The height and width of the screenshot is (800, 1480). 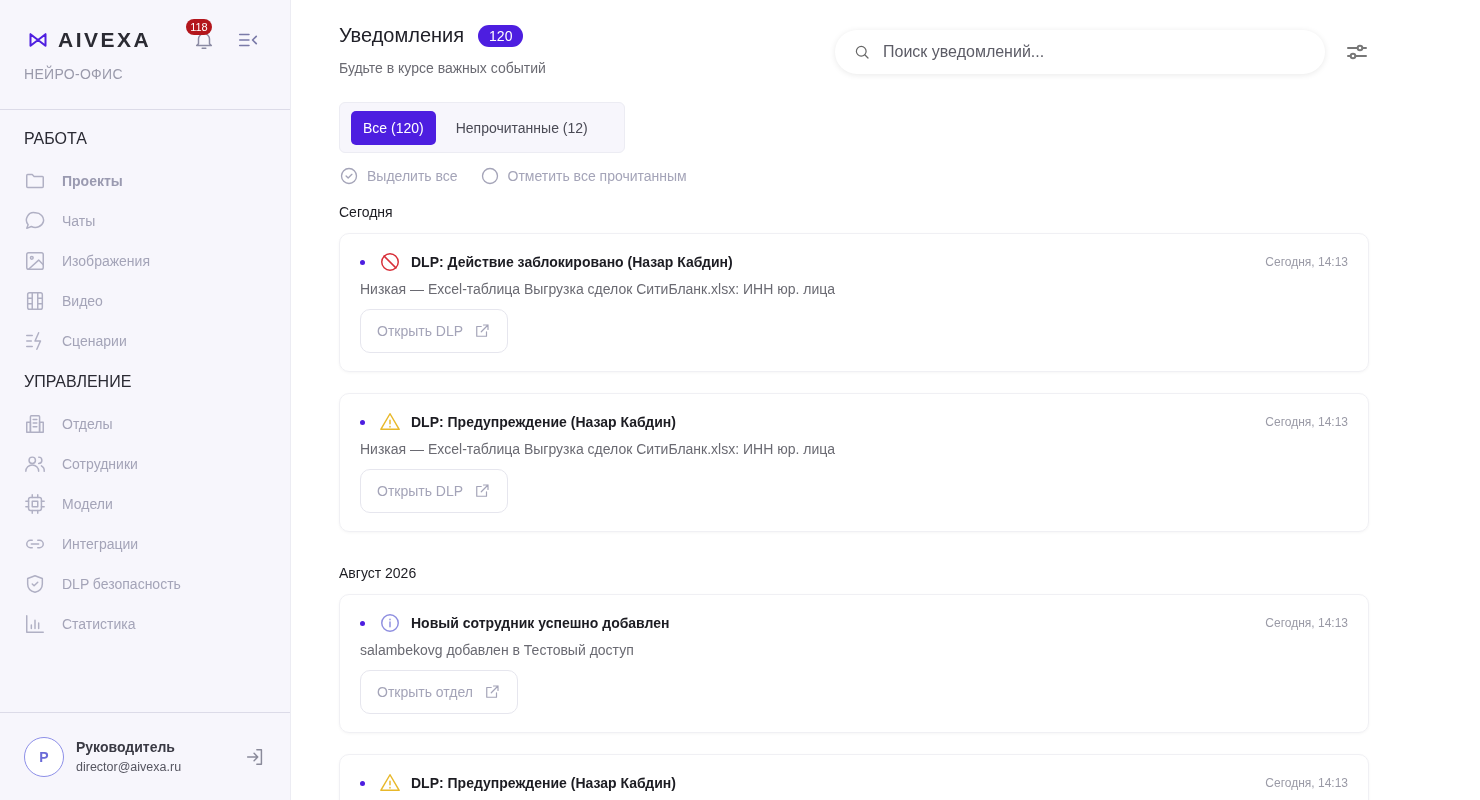 I want to click on count-badge: 120, so click(x=501, y=35).